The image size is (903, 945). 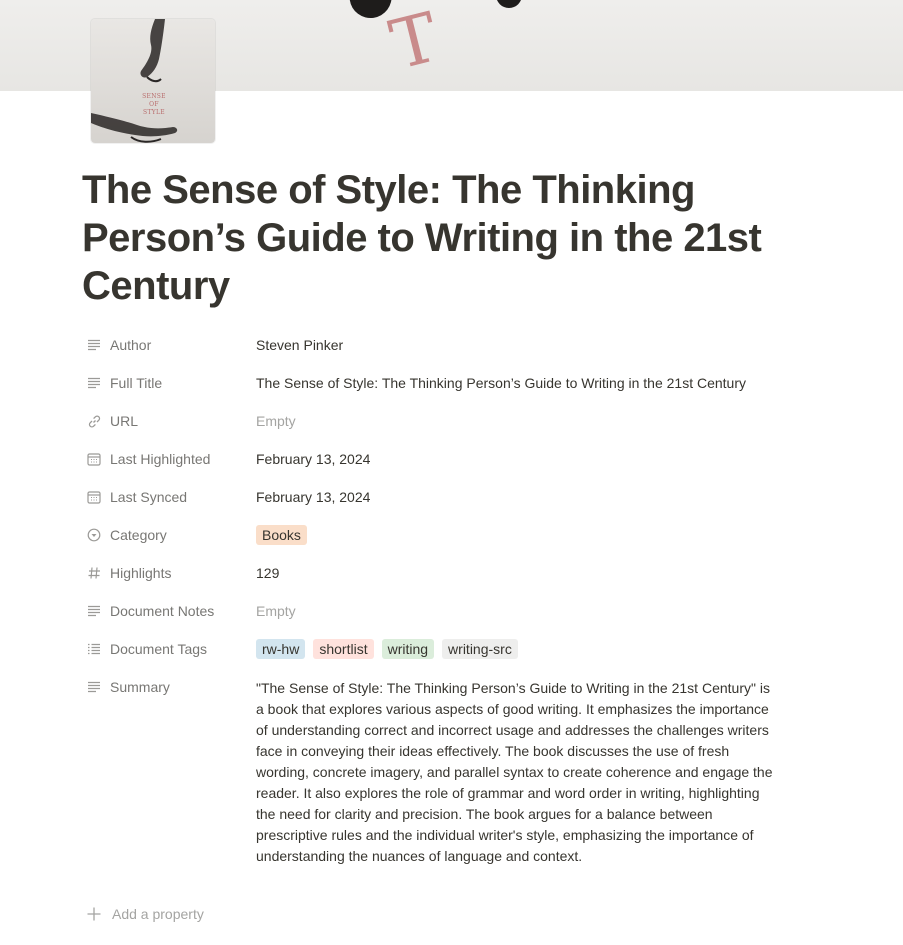 I want to click on property-label-text: Document Tags, so click(x=159, y=649).